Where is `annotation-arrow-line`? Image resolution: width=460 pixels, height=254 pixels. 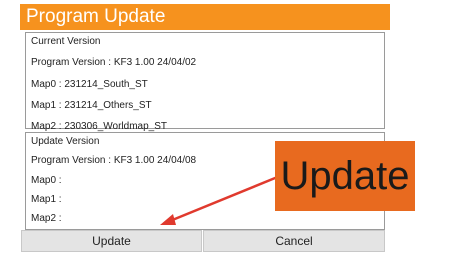 annotation-arrow-line is located at coordinates (222, 199).